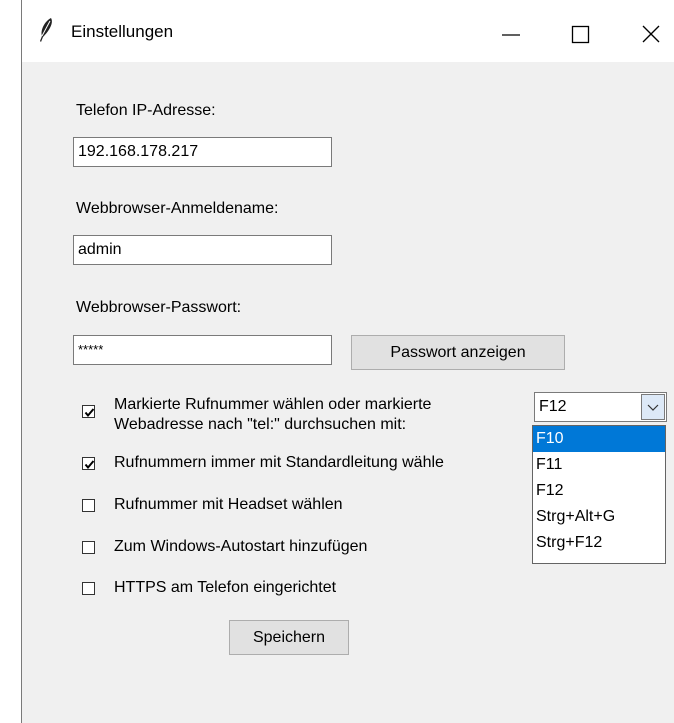  What do you see at coordinates (225, 587) in the screenshot?
I see `https-label: HTTPS am Telefon eingerichtet` at bounding box center [225, 587].